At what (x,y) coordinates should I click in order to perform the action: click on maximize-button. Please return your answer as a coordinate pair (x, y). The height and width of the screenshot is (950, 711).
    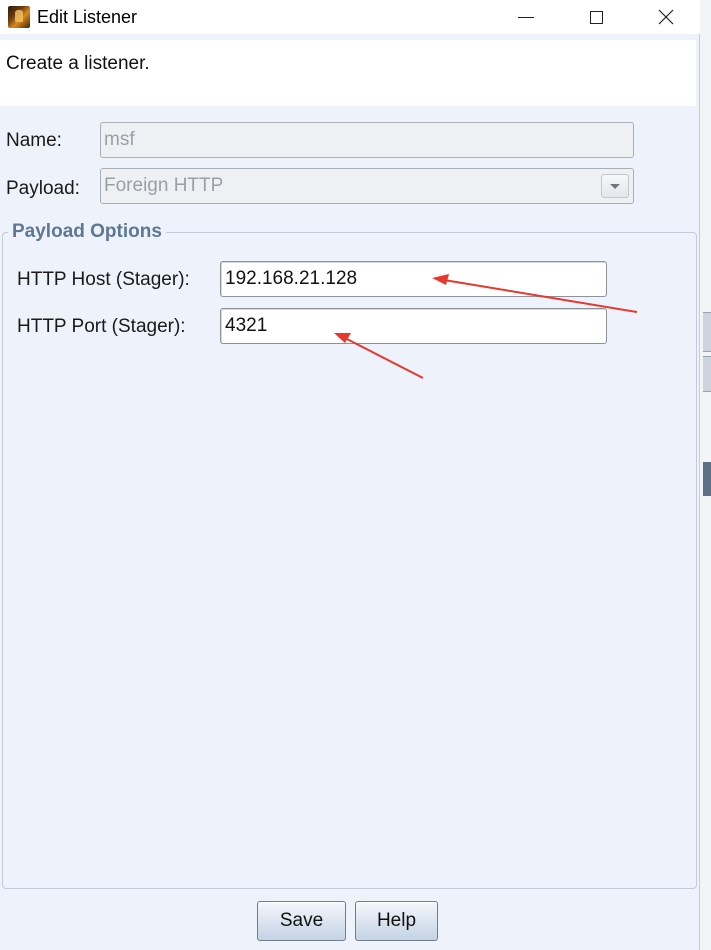
    Looking at the image, I should click on (596, 17).